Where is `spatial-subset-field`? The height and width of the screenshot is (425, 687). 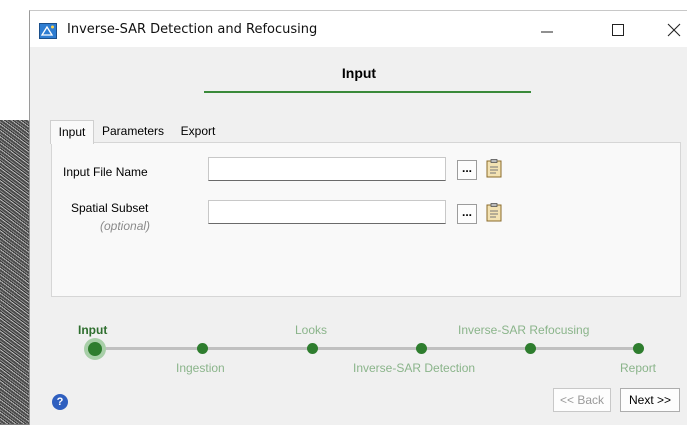 spatial-subset-field is located at coordinates (327, 212).